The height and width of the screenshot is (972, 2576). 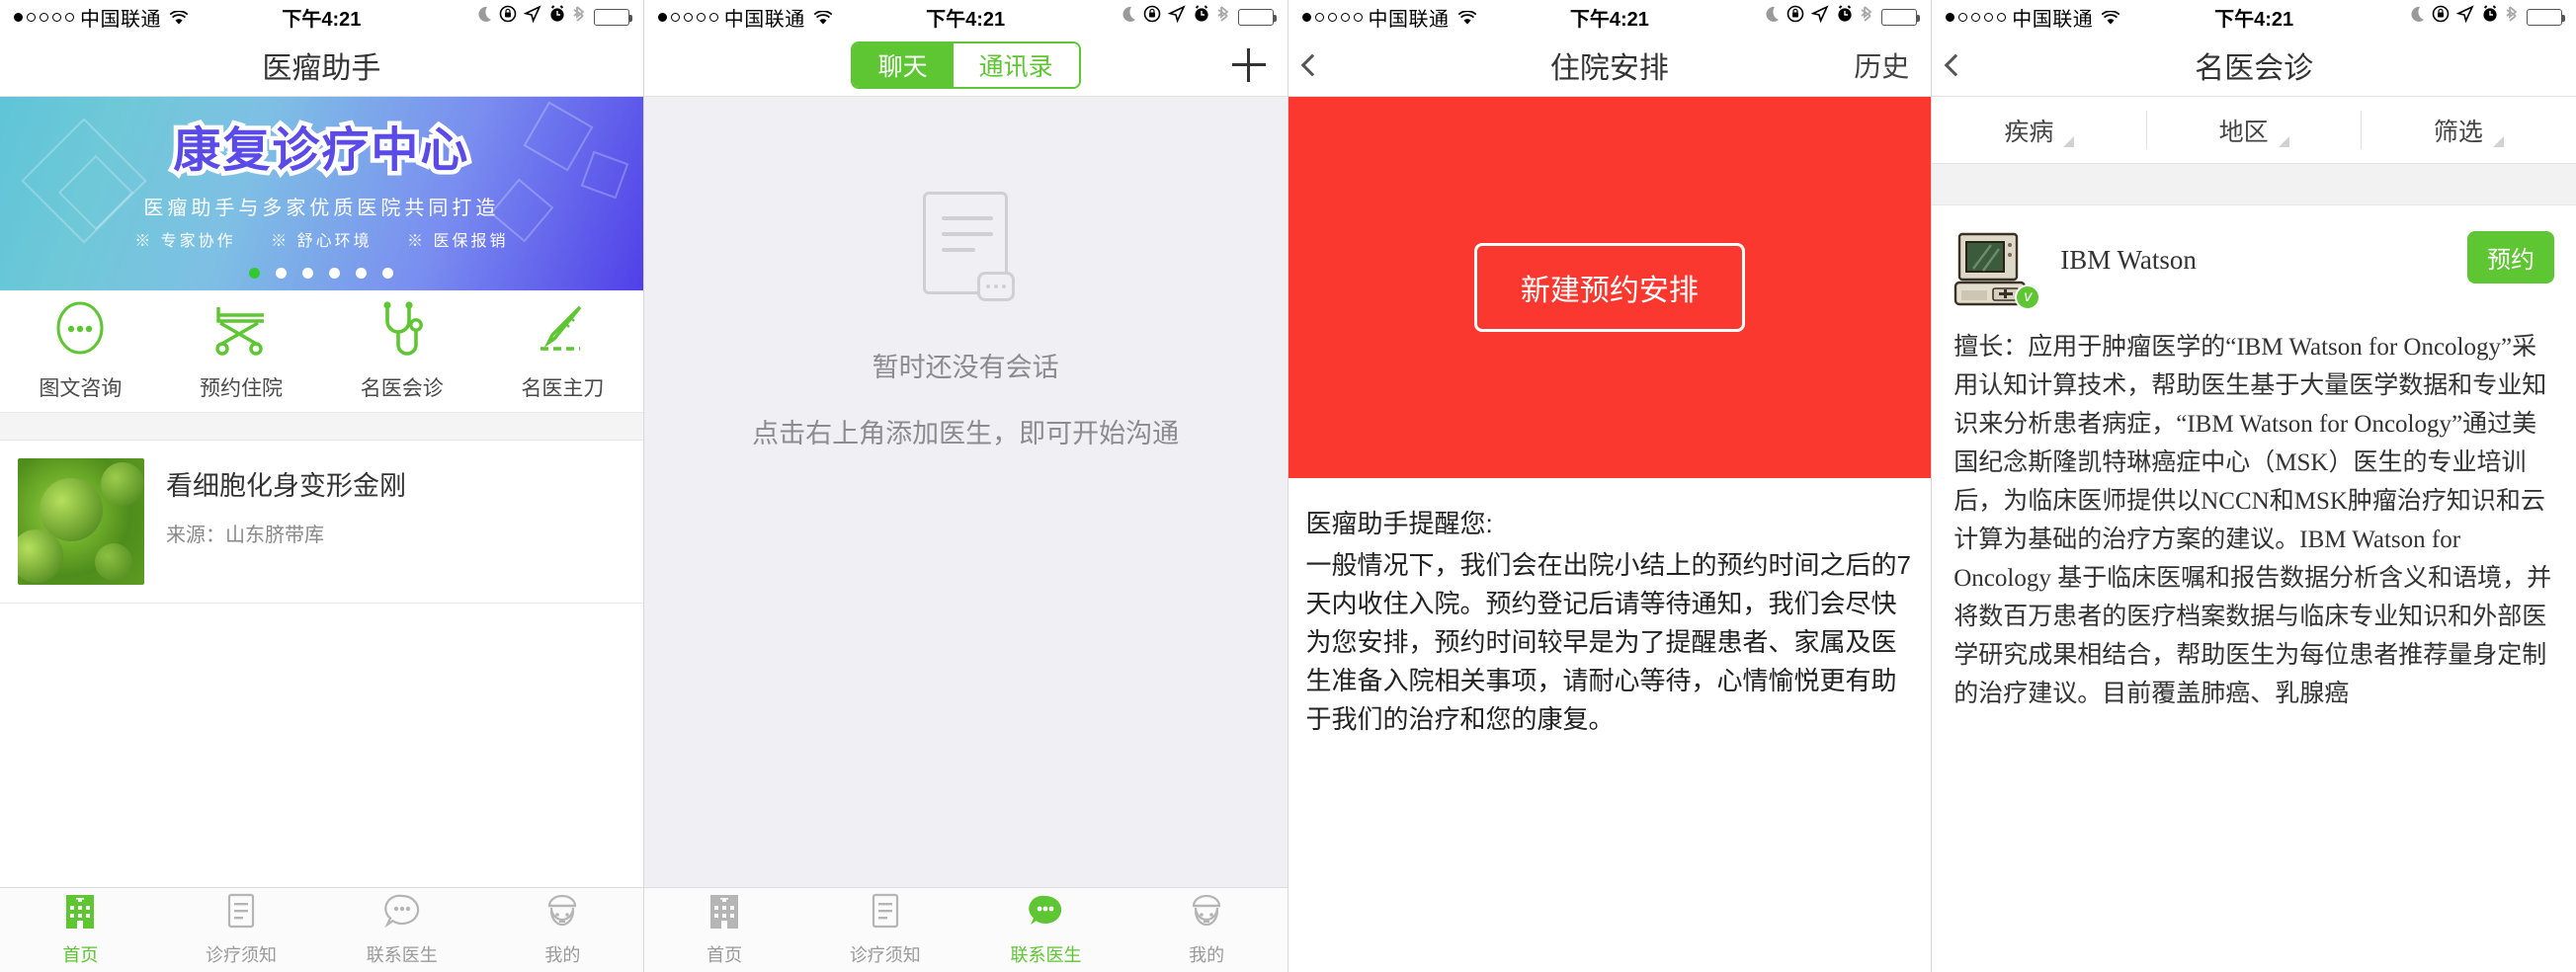 I want to click on filter-disease: 疾病, so click(x=2039, y=130).